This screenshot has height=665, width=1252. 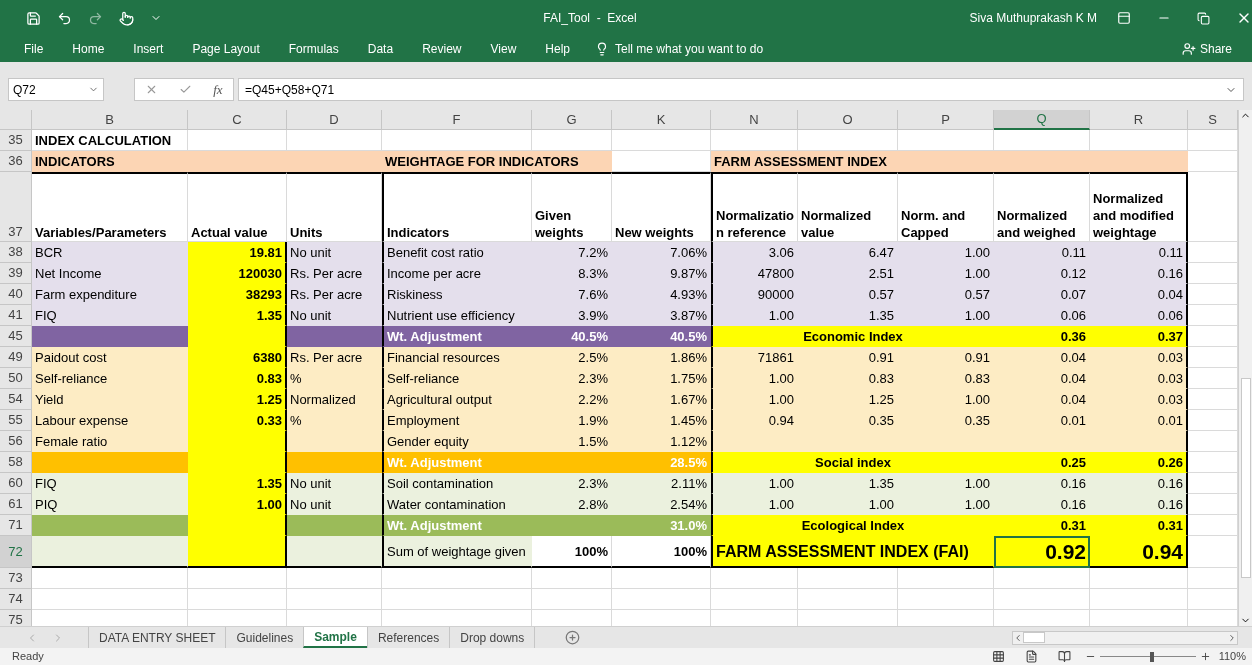 I want to click on tell-me-search: Tell me what you want to do, so click(x=689, y=49).